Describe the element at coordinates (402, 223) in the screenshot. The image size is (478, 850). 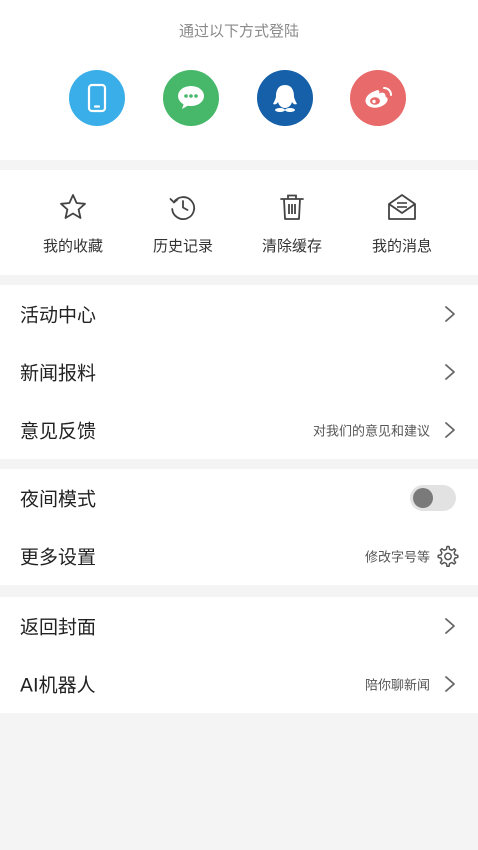
I see `messages-button: 我的消息` at that location.